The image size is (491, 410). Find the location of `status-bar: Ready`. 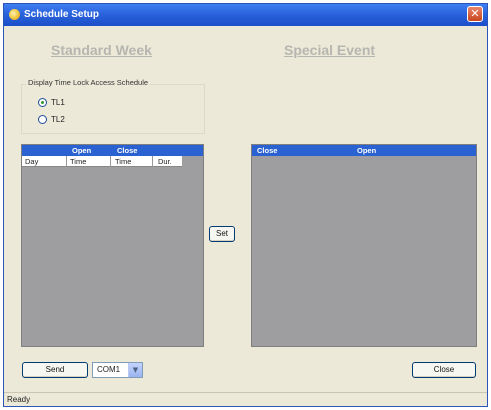

status-bar: Ready is located at coordinates (245, 399).